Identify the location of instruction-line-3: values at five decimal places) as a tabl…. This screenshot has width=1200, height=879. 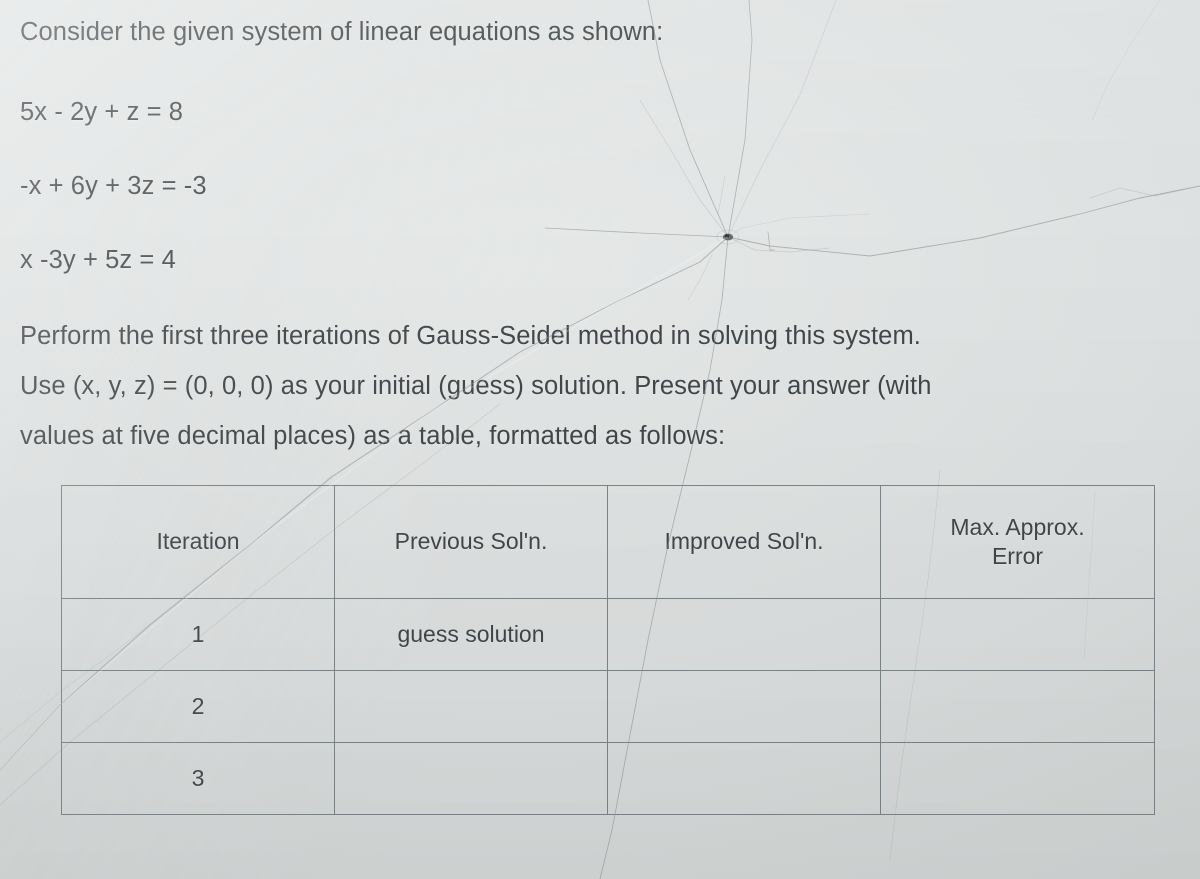
(373, 436).